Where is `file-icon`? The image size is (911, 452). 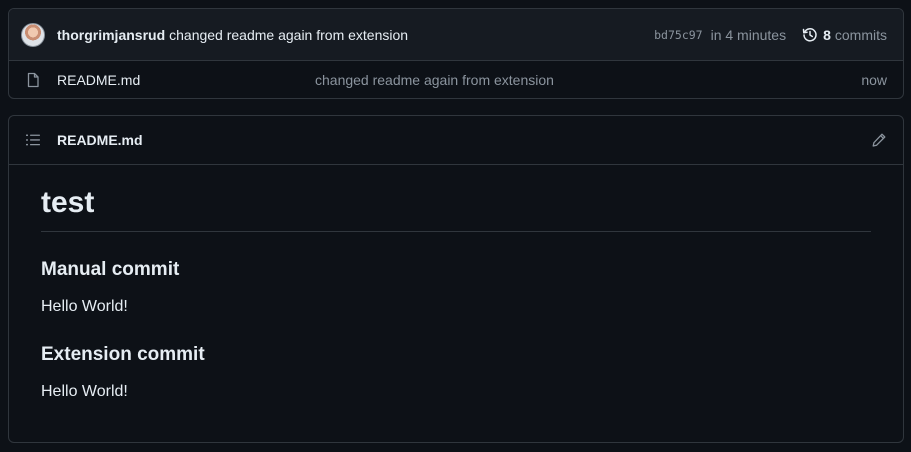 file-icon is located at coordinates (33, 80).